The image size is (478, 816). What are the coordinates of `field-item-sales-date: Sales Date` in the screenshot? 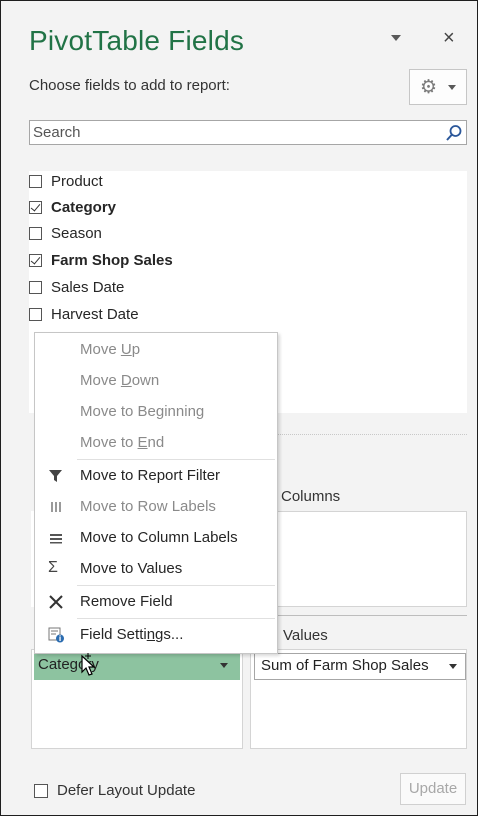 It's located at (76, 287).